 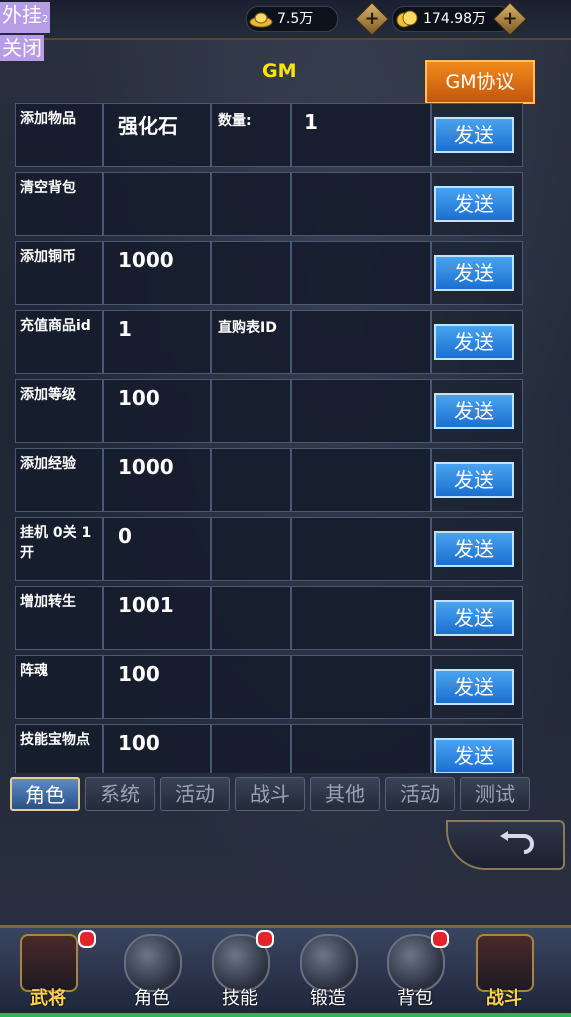 What do you see at coordinates (261, 20) in the screenshot?
I see `ingot-icon` at bounding box center [261, 20].